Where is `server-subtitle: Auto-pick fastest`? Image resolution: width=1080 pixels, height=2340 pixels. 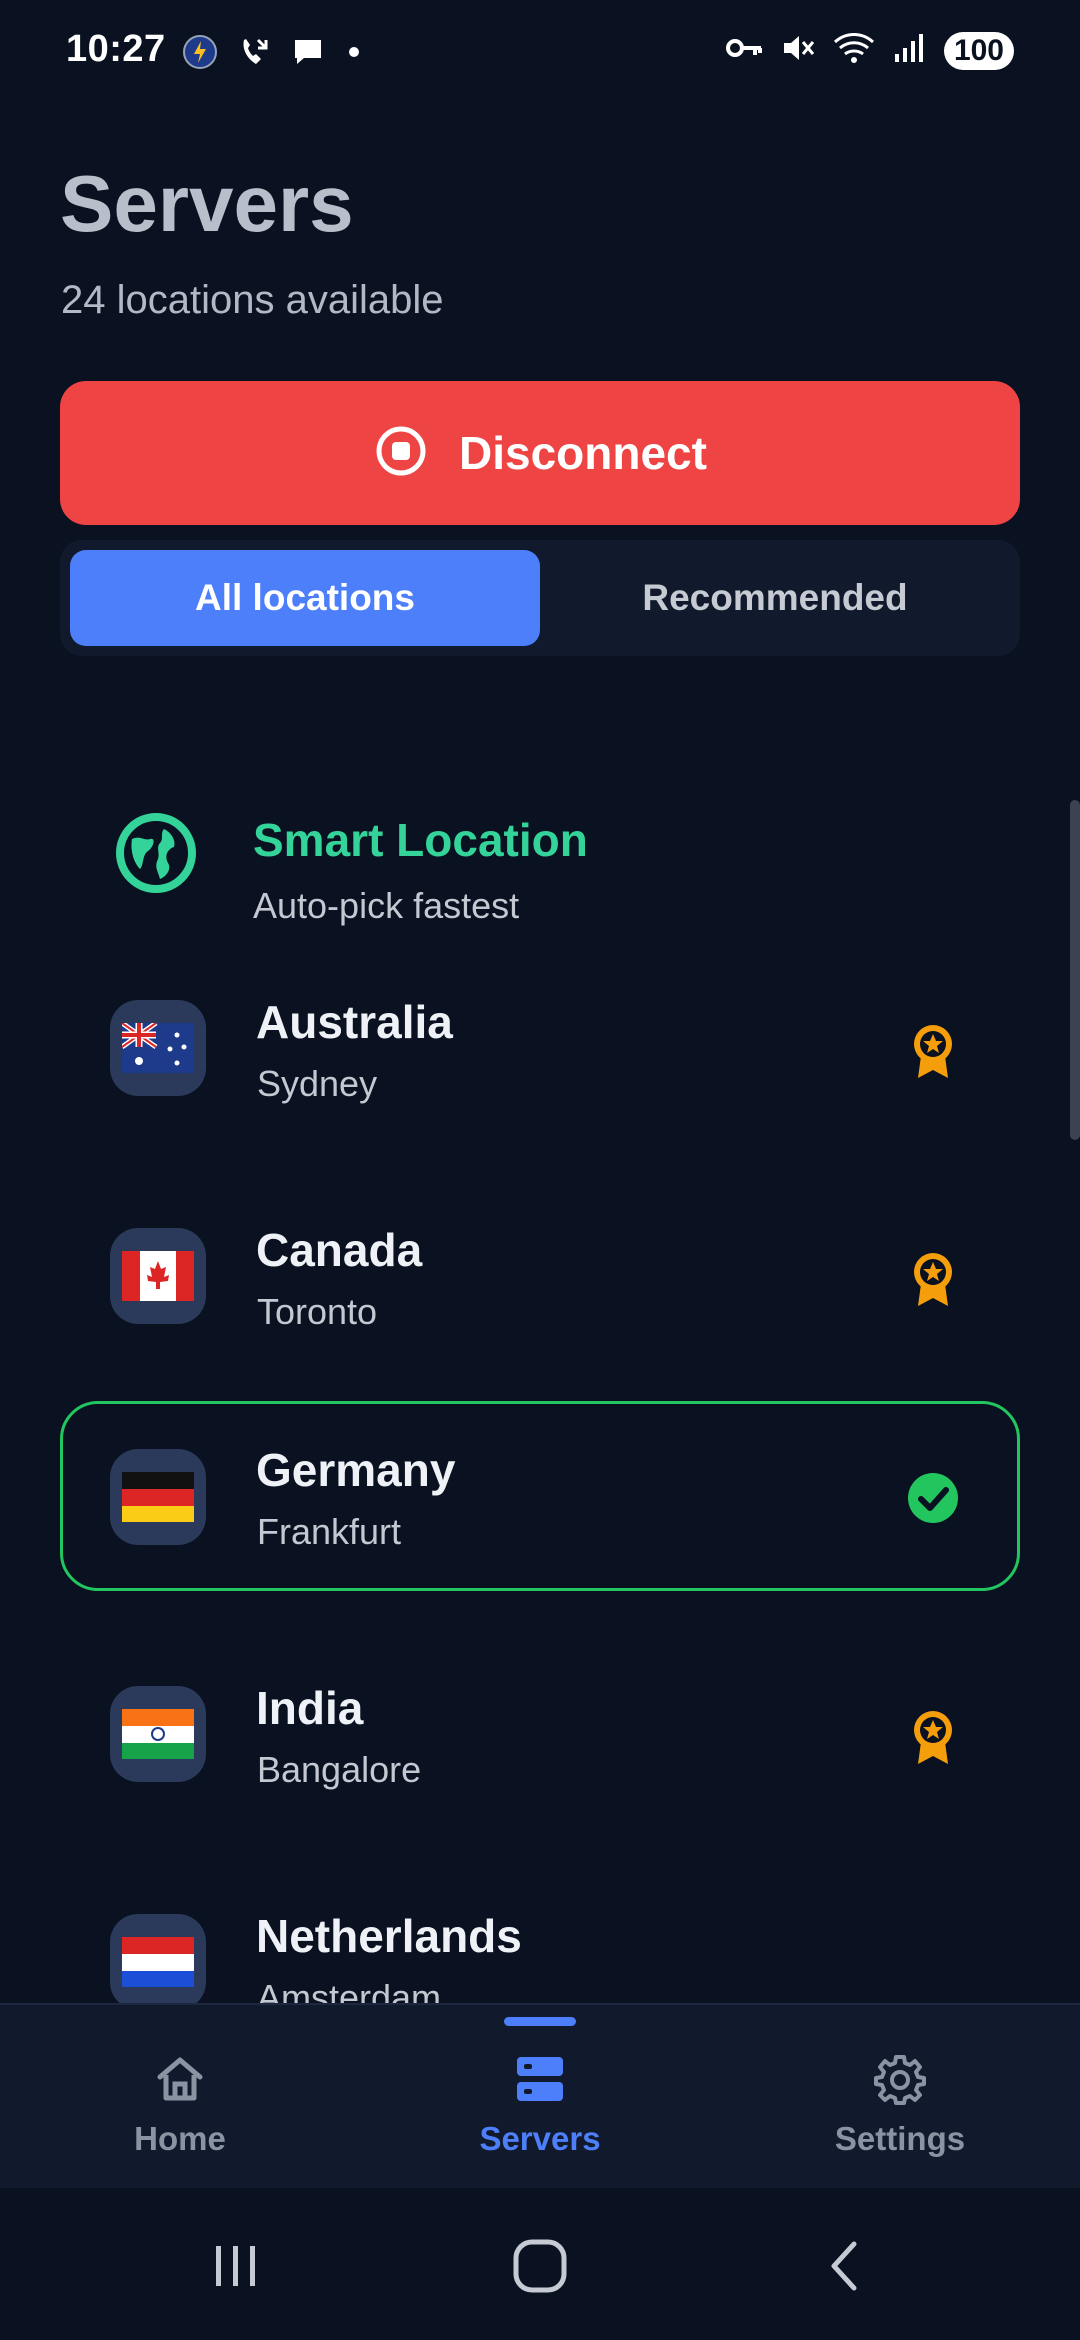 server-subtitle: Auto-pick fastest is located at coordinates (386, 905).